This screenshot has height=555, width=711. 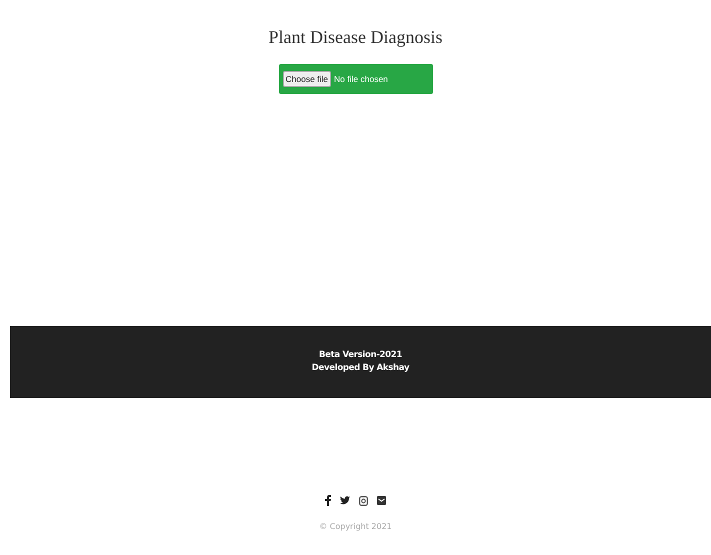 I want to click on file-upload-field: Choose file No file chosen, so click(x=355, y=79).